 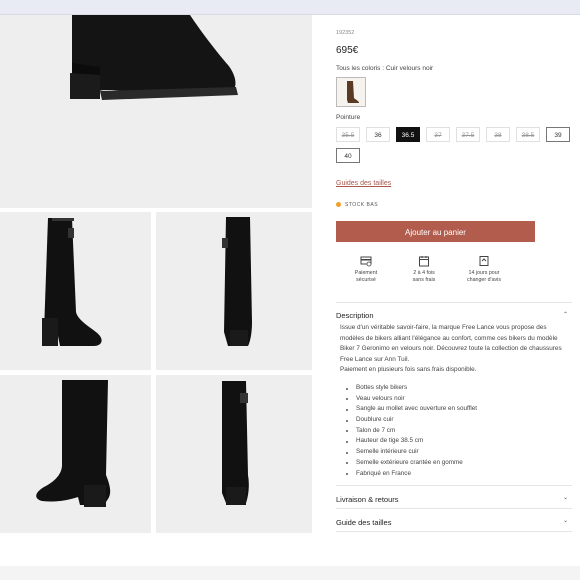 What do you see at coordinates (237, 281) in the screenshot?
I see `boot-back-illustration` at bounding box center [237, 281].